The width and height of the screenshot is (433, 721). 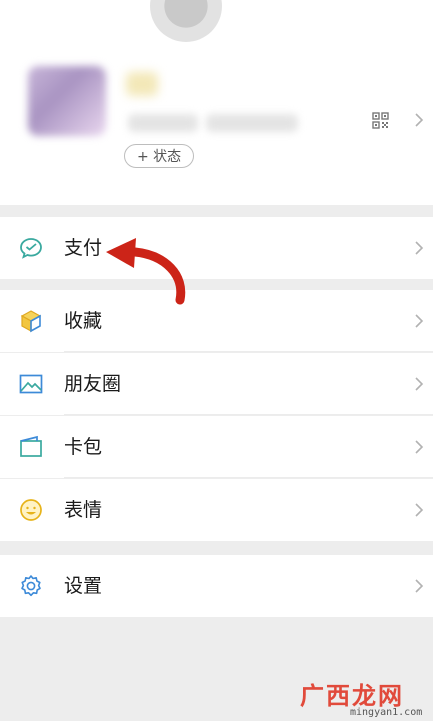 What do you see at coordinates (386, 712) in the screenshot?
I see `watermark-url: mingyan1.com` at bounding box center [386, 712].